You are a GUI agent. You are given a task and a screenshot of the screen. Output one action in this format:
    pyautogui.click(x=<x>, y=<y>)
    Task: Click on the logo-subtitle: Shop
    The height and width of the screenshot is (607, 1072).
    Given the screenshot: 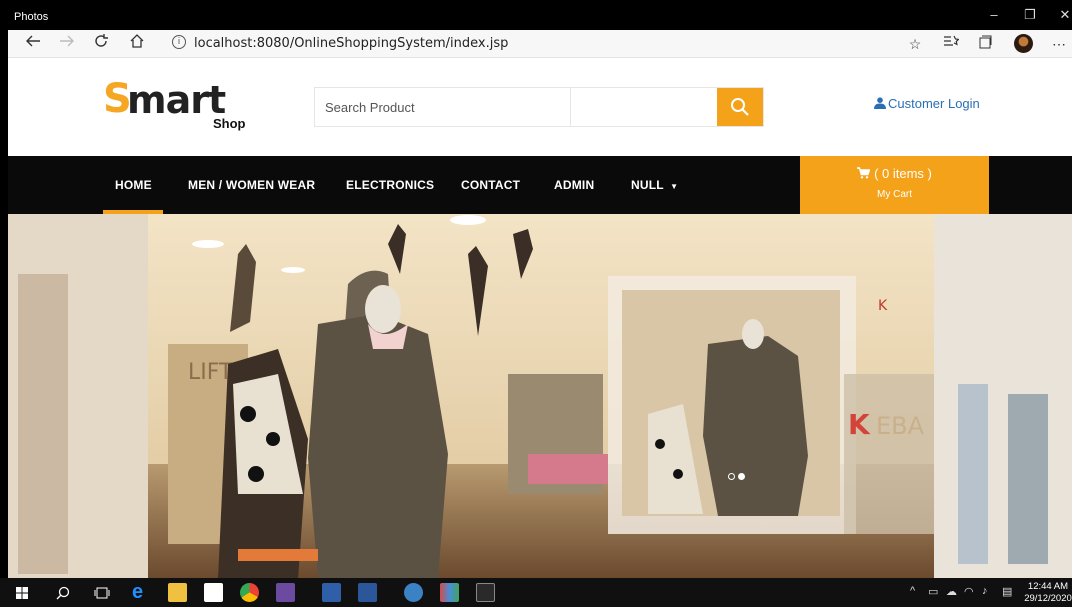 What is the action you would take?
    pyautogui.click(x=229, y=123)
    